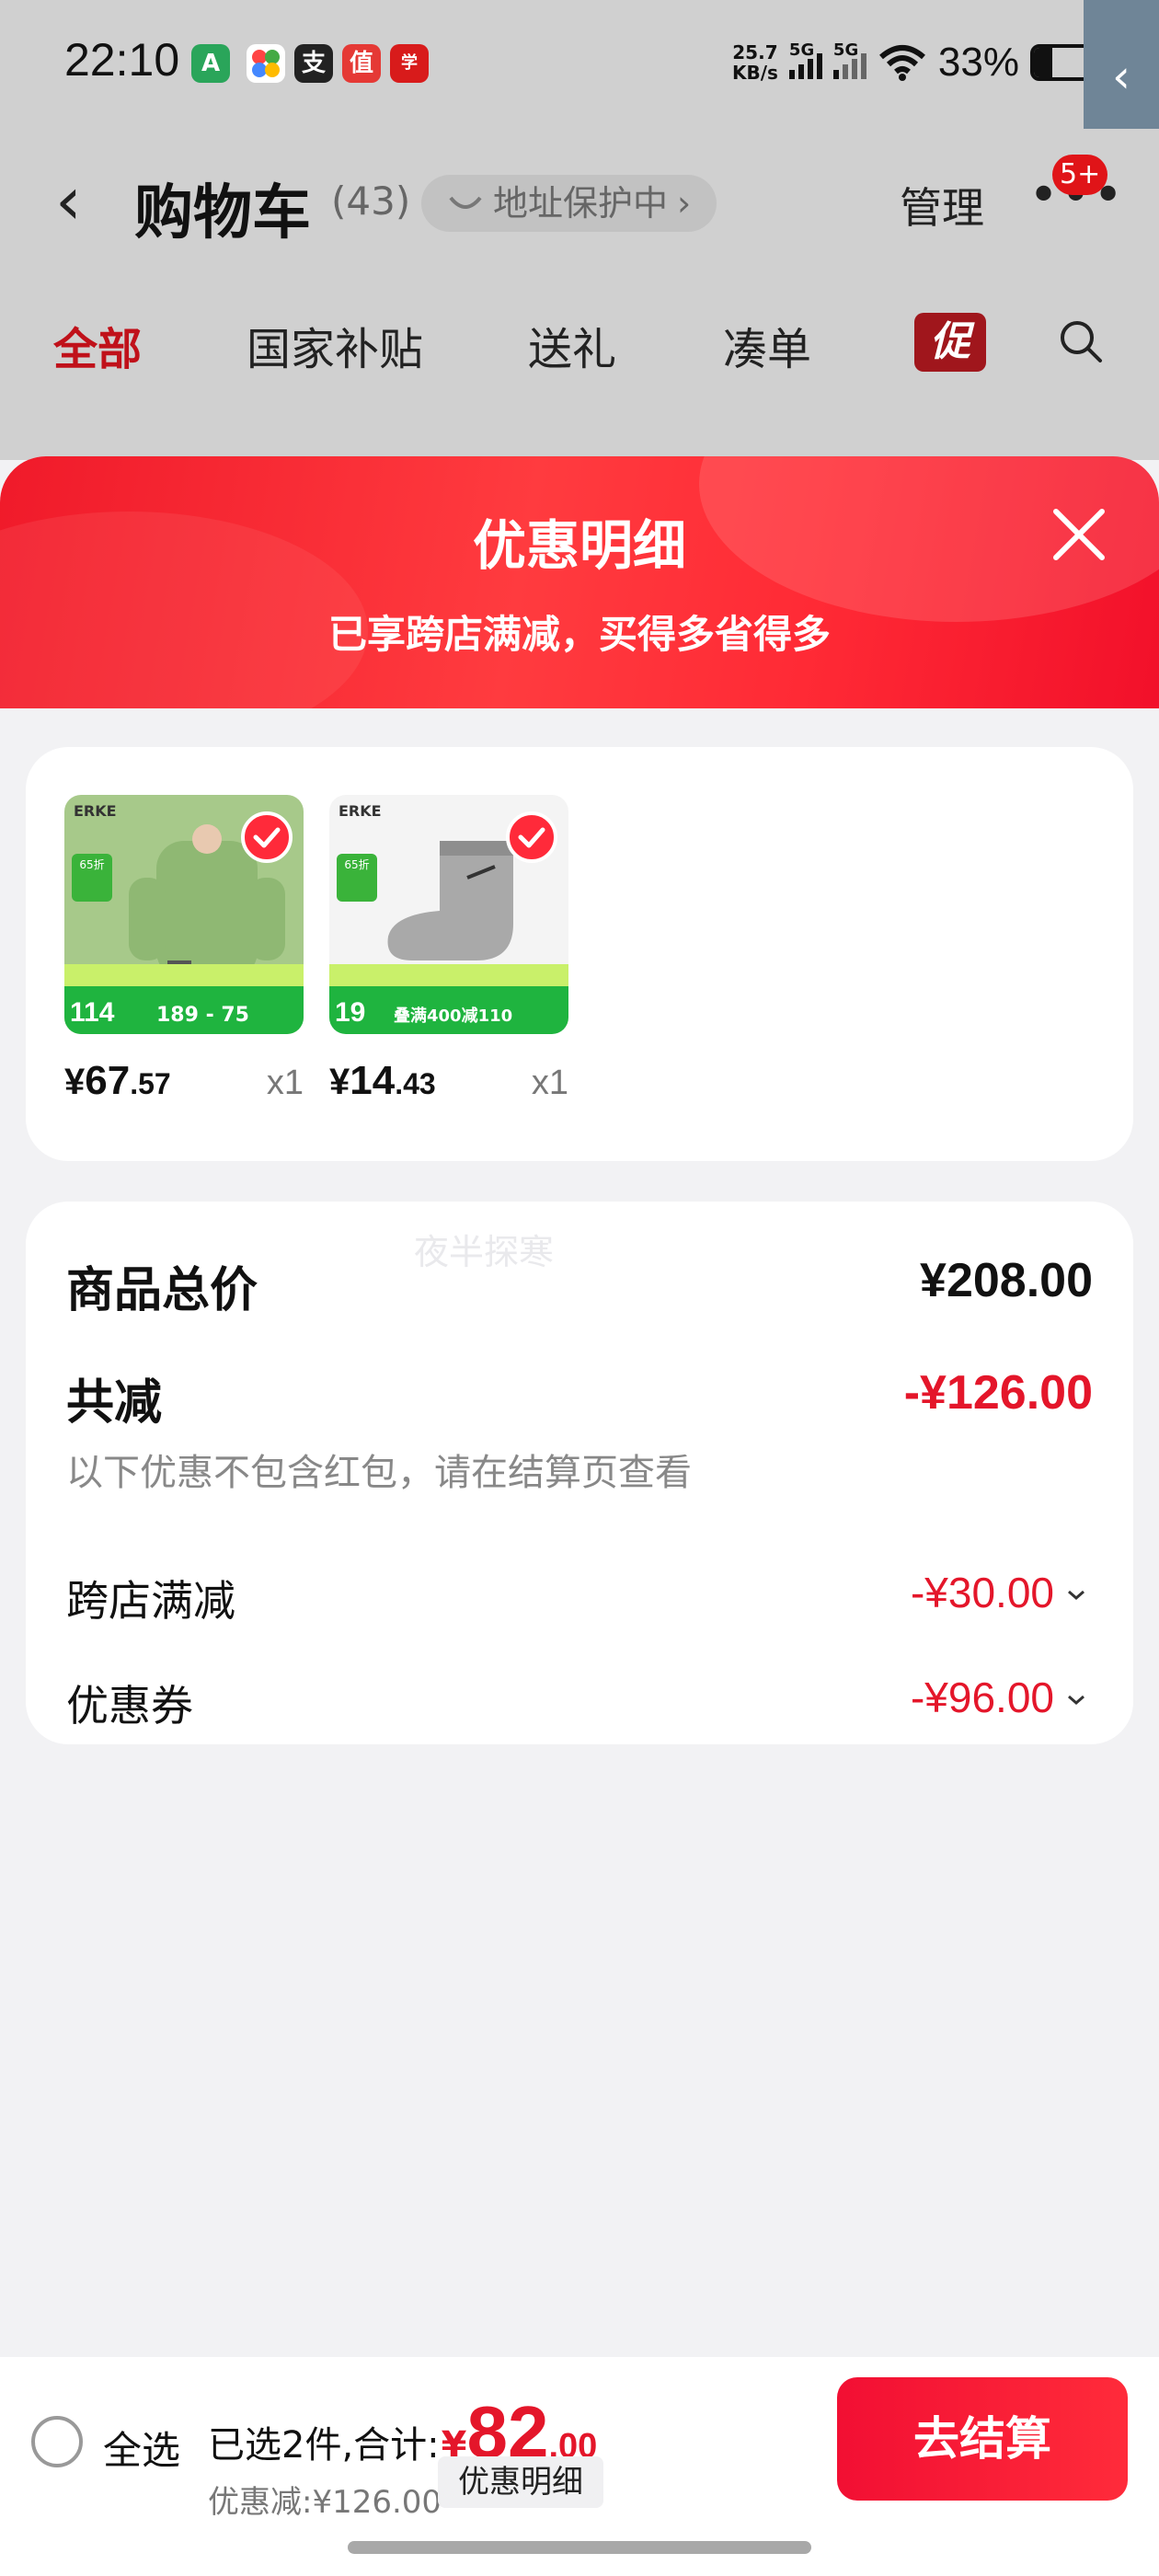 The image size is (1159, 2576). Describe the element at coordinates (465, 202) in the screenshot. I see `smile-icon` at that location.